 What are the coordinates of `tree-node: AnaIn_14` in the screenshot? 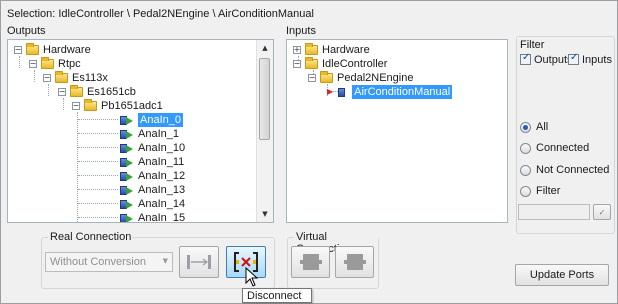 It's located at (152, 204).